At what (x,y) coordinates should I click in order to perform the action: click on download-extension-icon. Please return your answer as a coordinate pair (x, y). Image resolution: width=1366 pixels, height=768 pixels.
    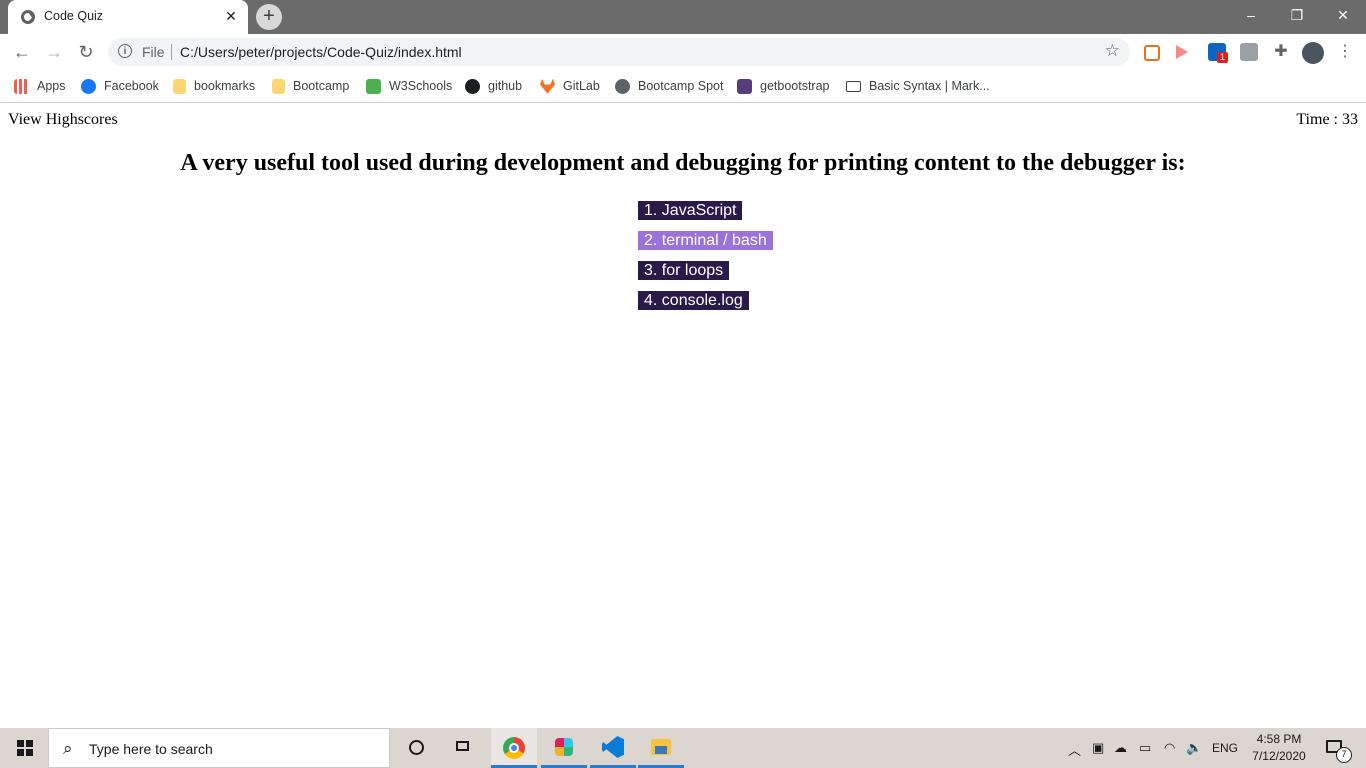
    Looking at the image, I should click on (1249, 52).